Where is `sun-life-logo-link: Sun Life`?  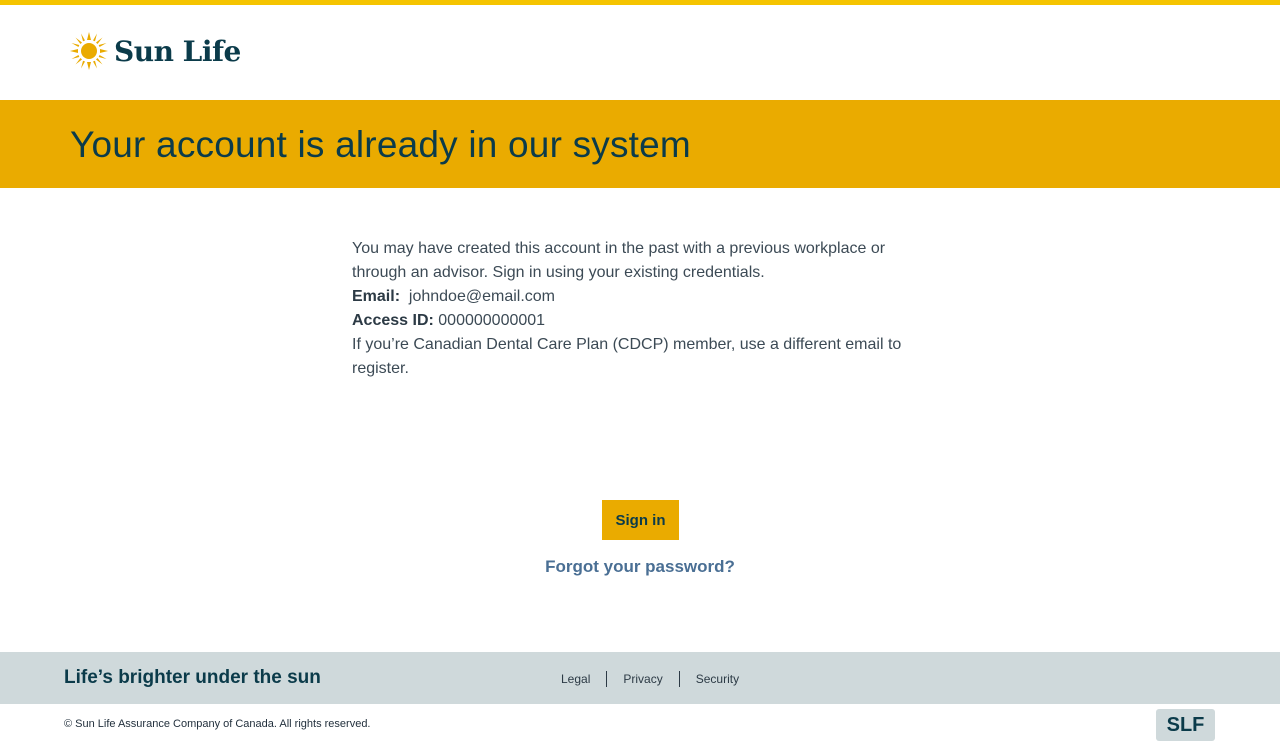 sun-life-logo-link: Sun Life is located at coordinates (154, 51).